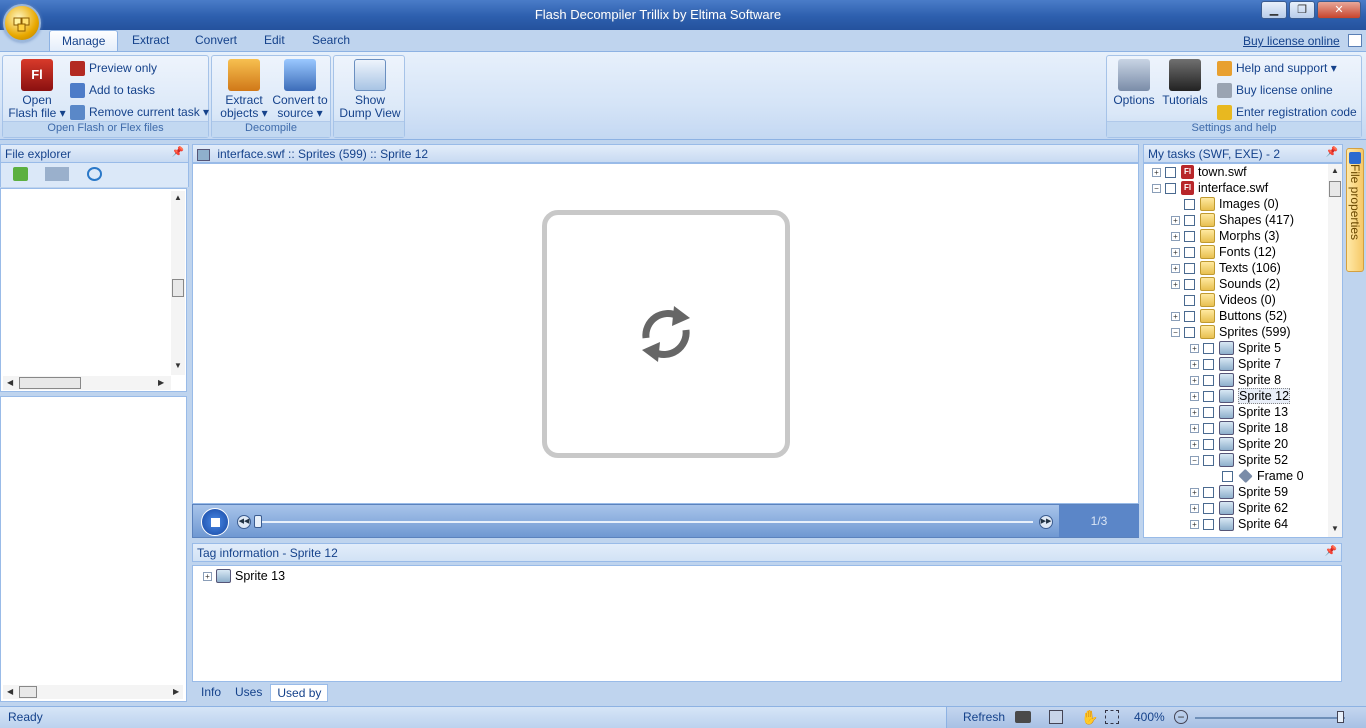  What do you see at coordinates (1229, 316) in the screenshot?
I see `task-tree-row: + Buttons (52)` at bounding box center [1229, 316].